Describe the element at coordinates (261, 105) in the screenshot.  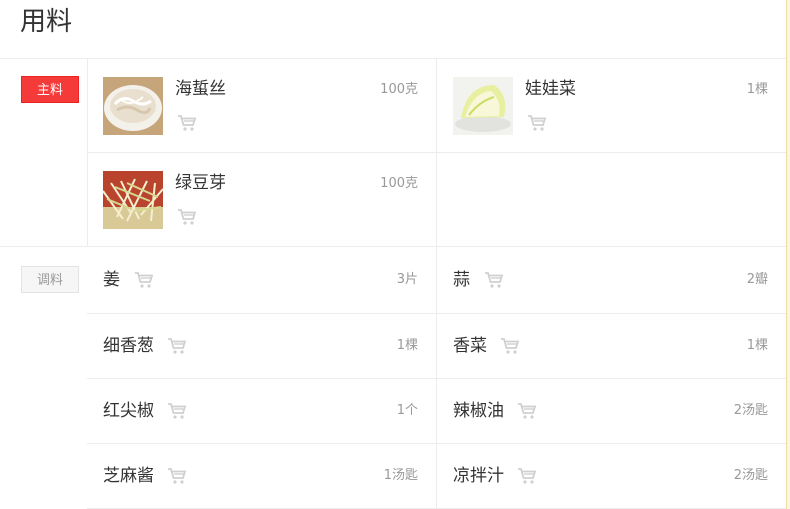
I see `main-ingredient-item: 海蜇丝 100克` at that location.